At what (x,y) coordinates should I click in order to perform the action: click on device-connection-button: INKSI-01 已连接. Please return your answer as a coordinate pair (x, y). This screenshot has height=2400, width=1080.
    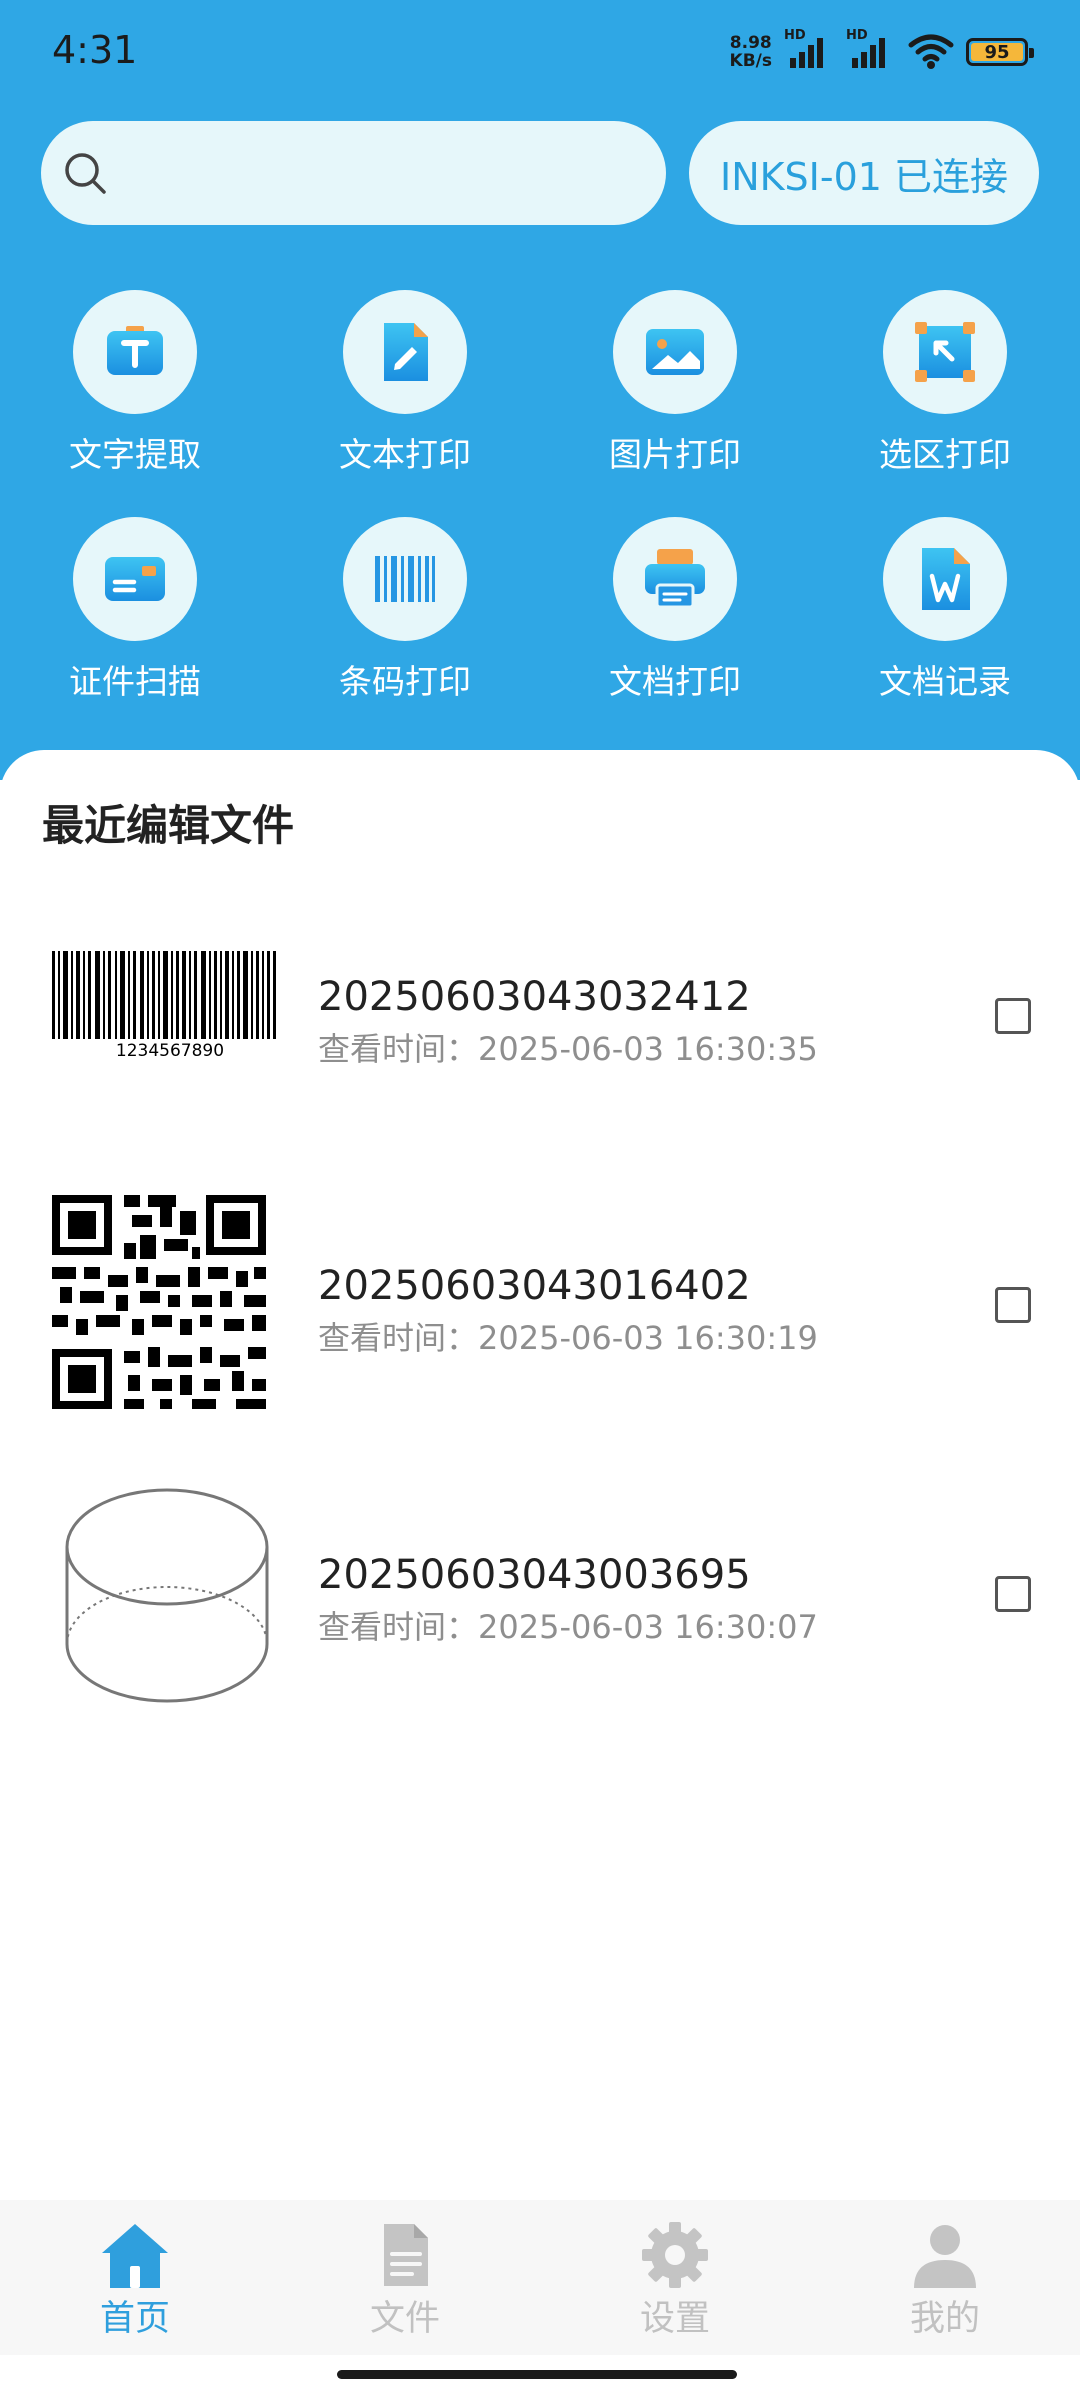
    Looking at the image, I should click on (864, 173).